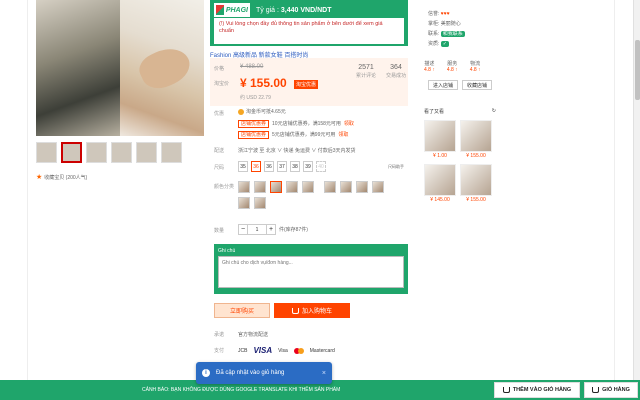  What do you see at coordinates (71, 152) in the screenshot?
I see `thumbnail-active` at bounding box center [71, 152].